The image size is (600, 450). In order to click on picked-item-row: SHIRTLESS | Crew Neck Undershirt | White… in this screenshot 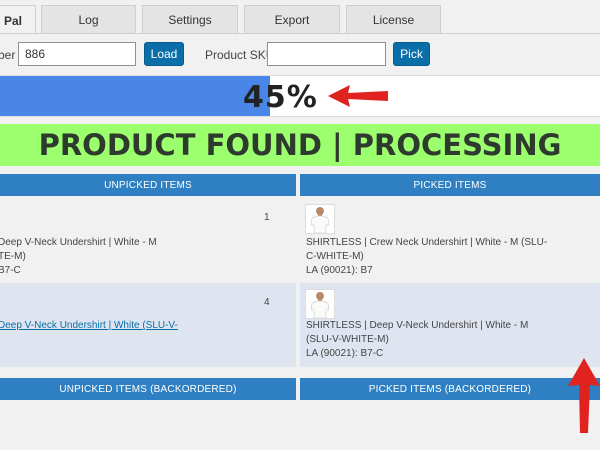, I will do `click(450, 239)`.